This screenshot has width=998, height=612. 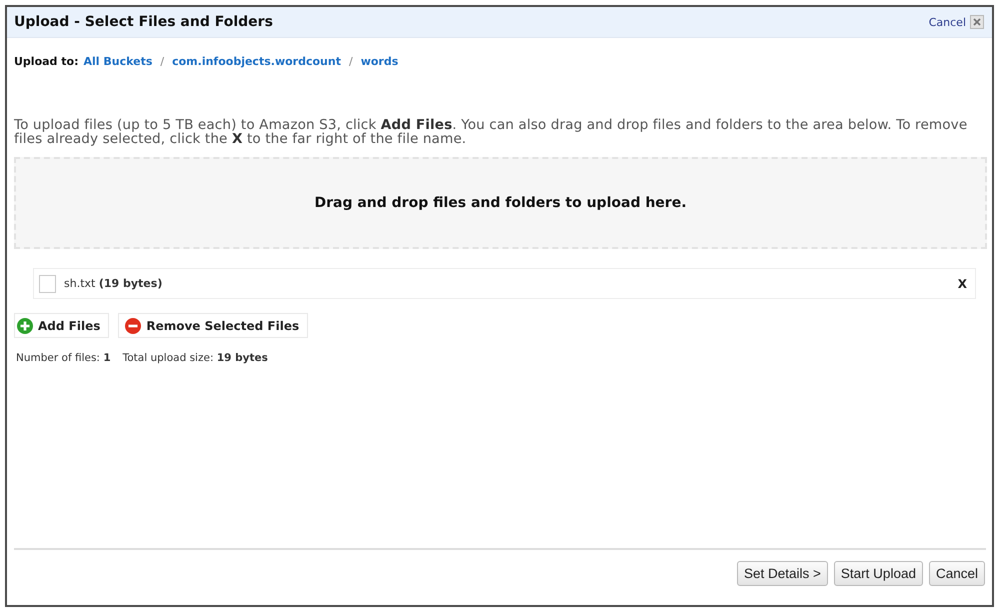 I want to click on summary-text: Number of files: 1, so click(x=63, y=358).